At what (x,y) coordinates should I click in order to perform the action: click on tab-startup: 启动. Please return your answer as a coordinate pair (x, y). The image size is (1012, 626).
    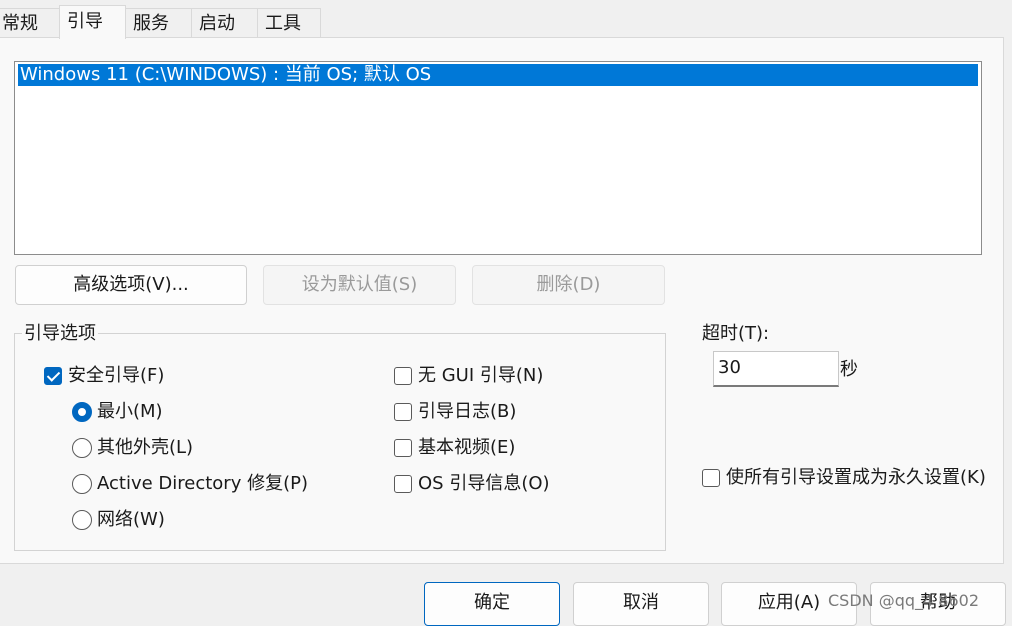
    Looking at the image, I should click on (224, 23).